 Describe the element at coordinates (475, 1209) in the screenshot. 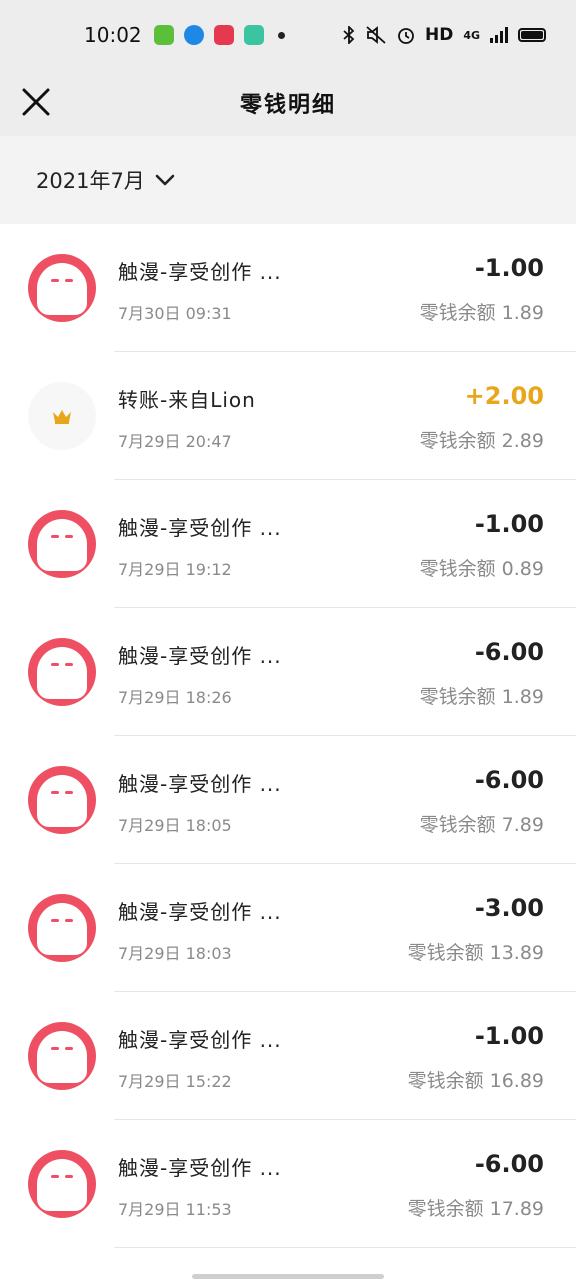

I see `transaction-balance: 零钱余额 17.89` at that location.